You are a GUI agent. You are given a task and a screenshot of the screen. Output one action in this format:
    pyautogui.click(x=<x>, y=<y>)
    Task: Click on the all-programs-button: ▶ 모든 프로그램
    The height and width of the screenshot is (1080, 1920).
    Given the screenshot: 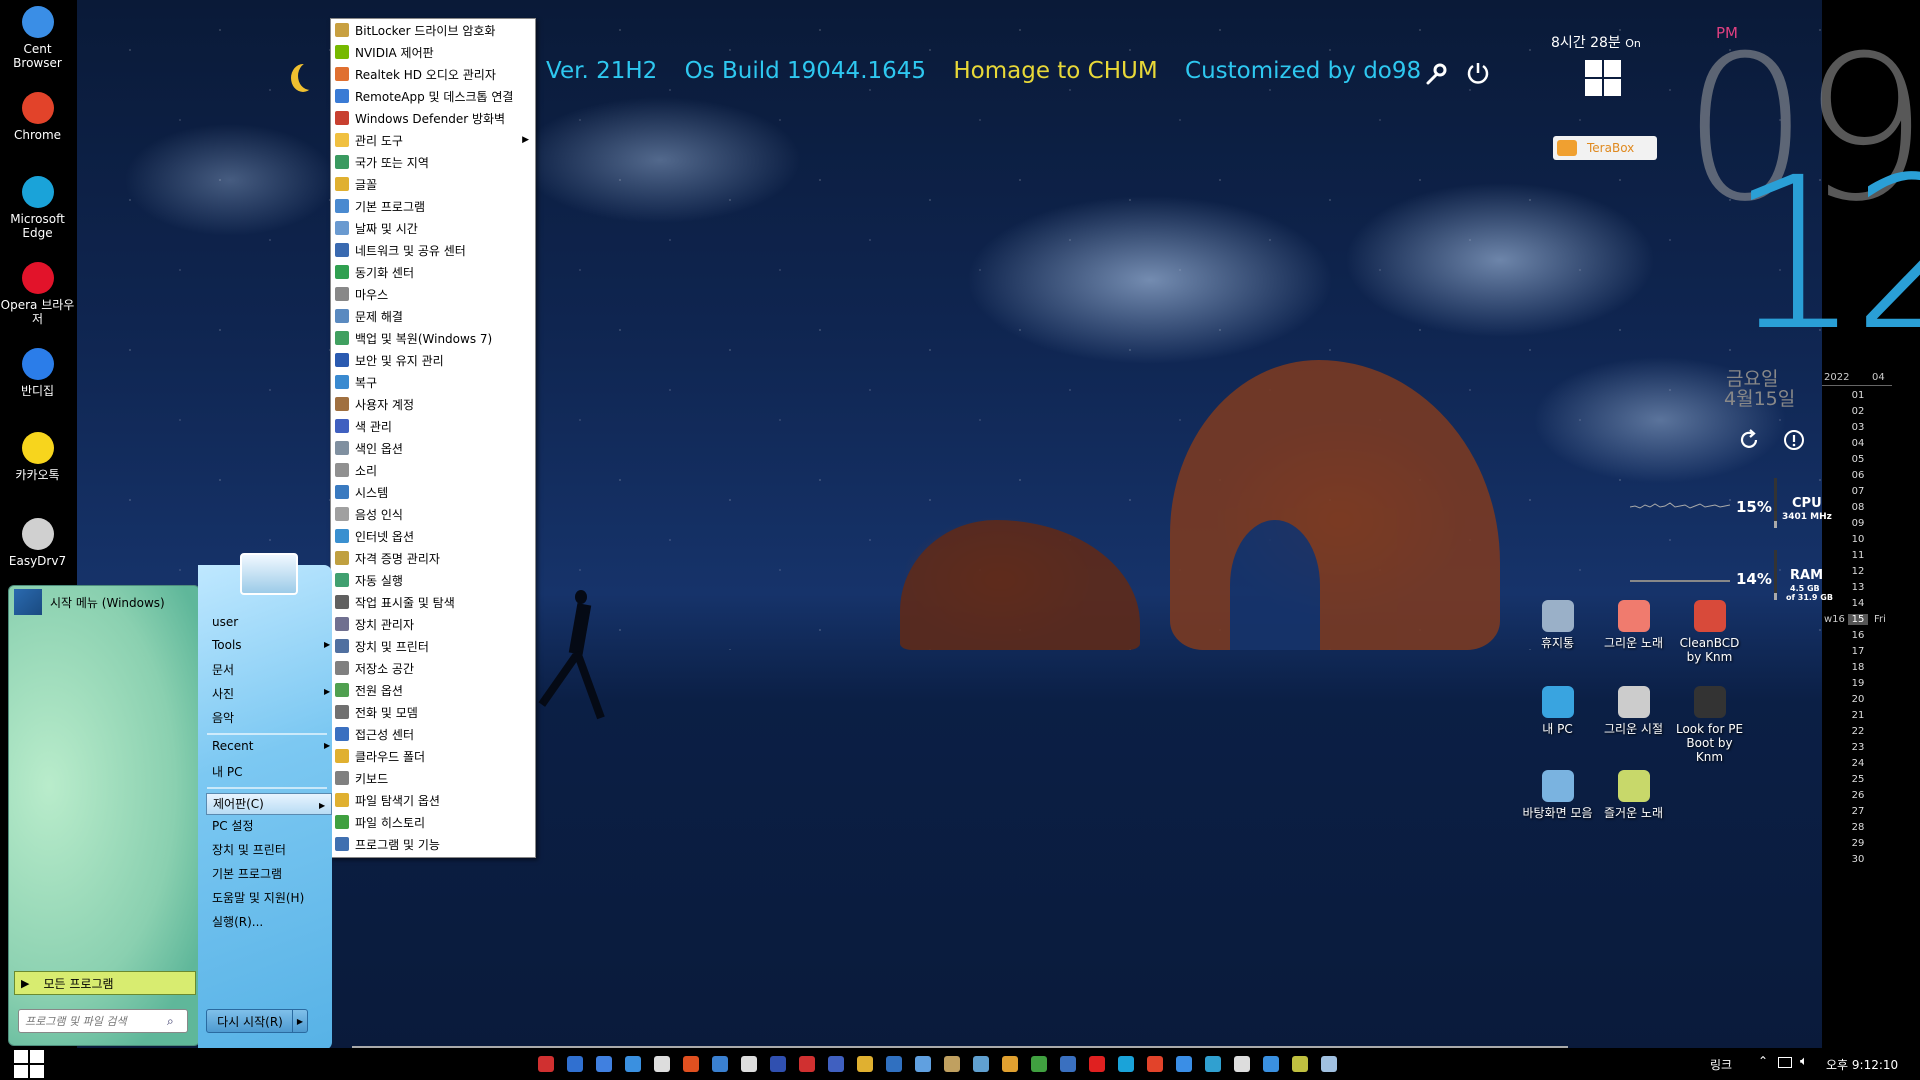 What is the action you would take?
    pyautogui.click(x=105, y=983)
    